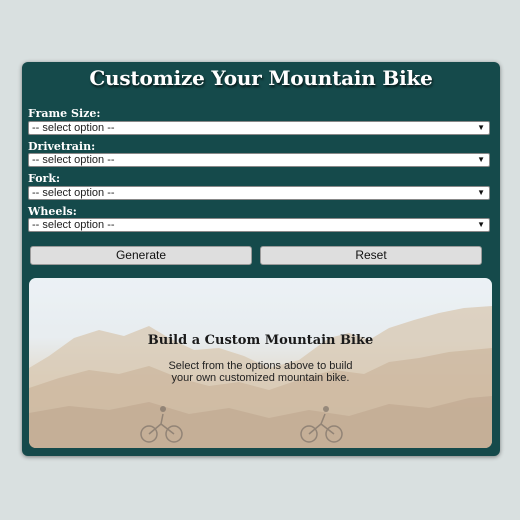  I want to click on frame-size-label: Frame Size:, so click(64, 113).